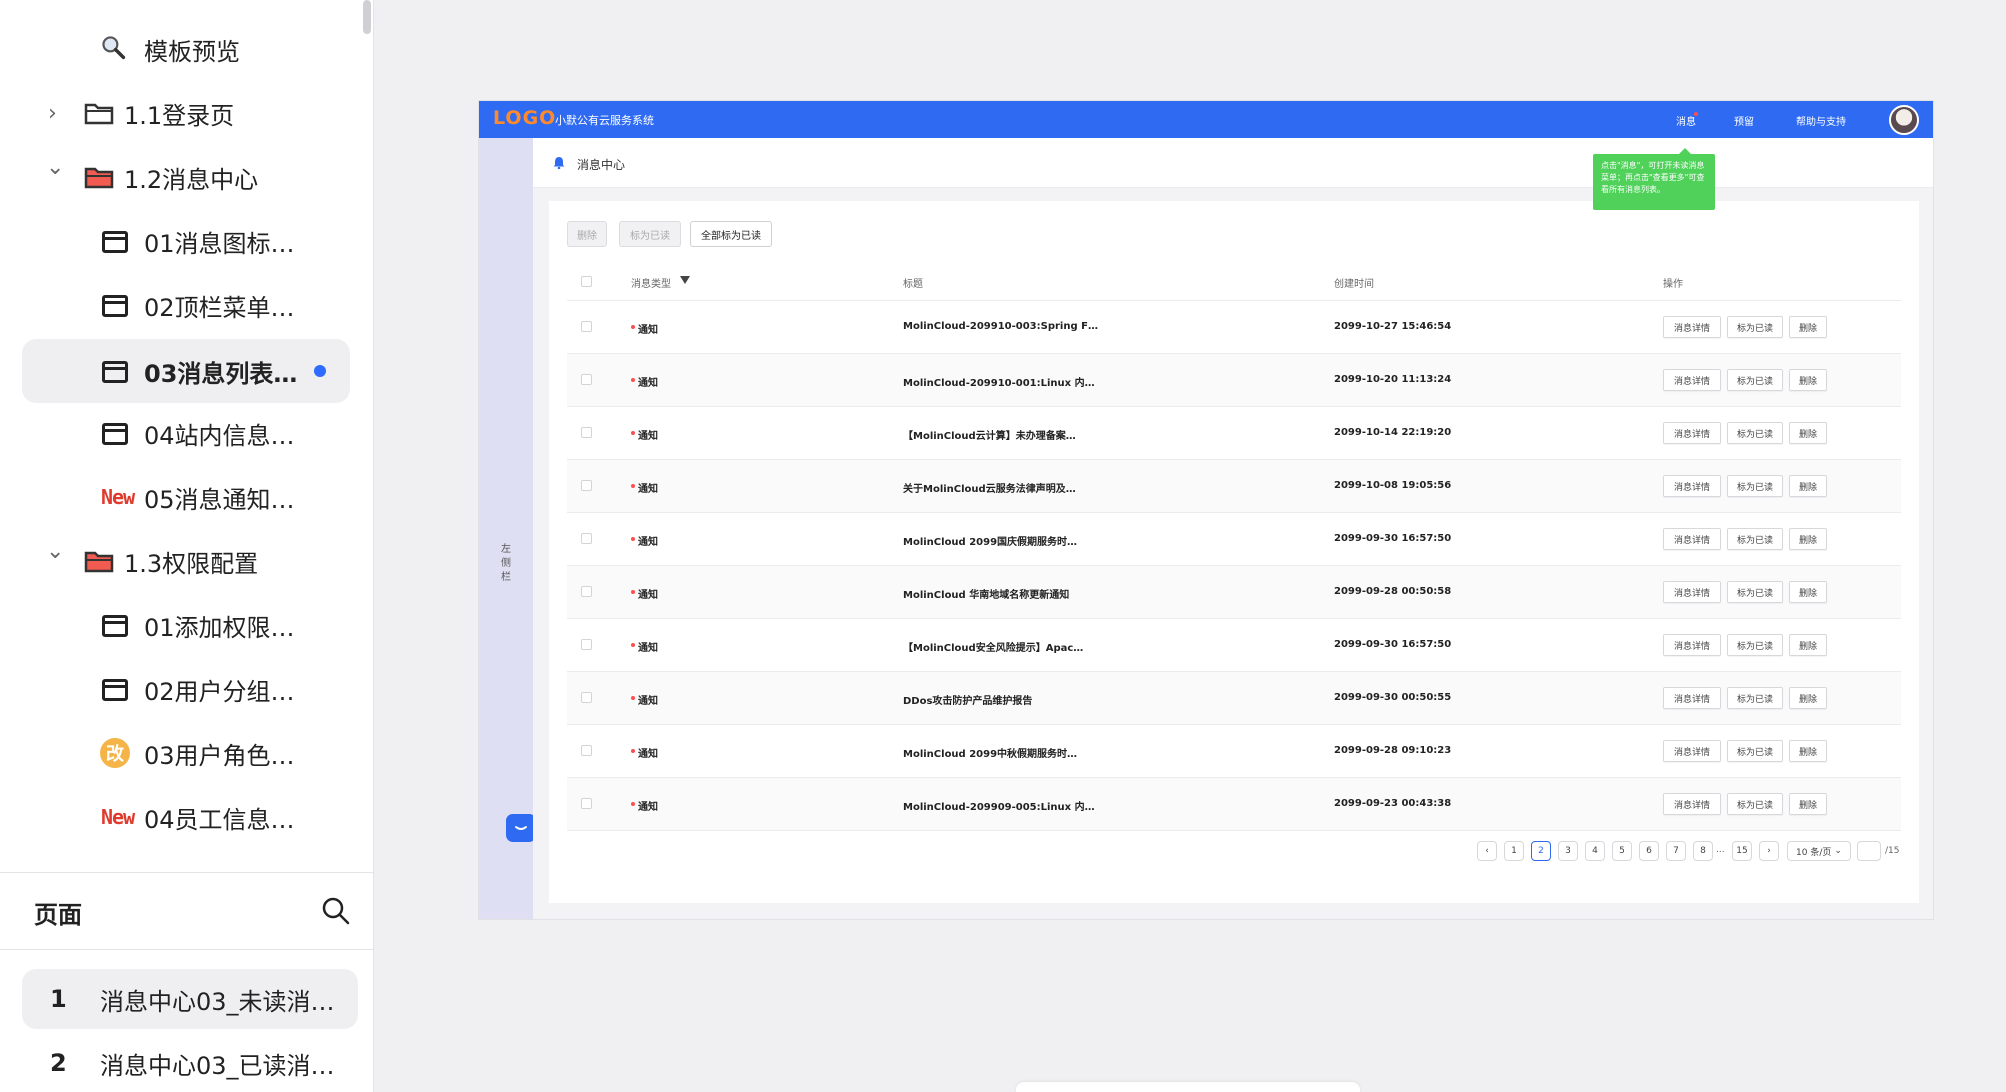  I want to click on page-button: 7, so click(1676, 851).